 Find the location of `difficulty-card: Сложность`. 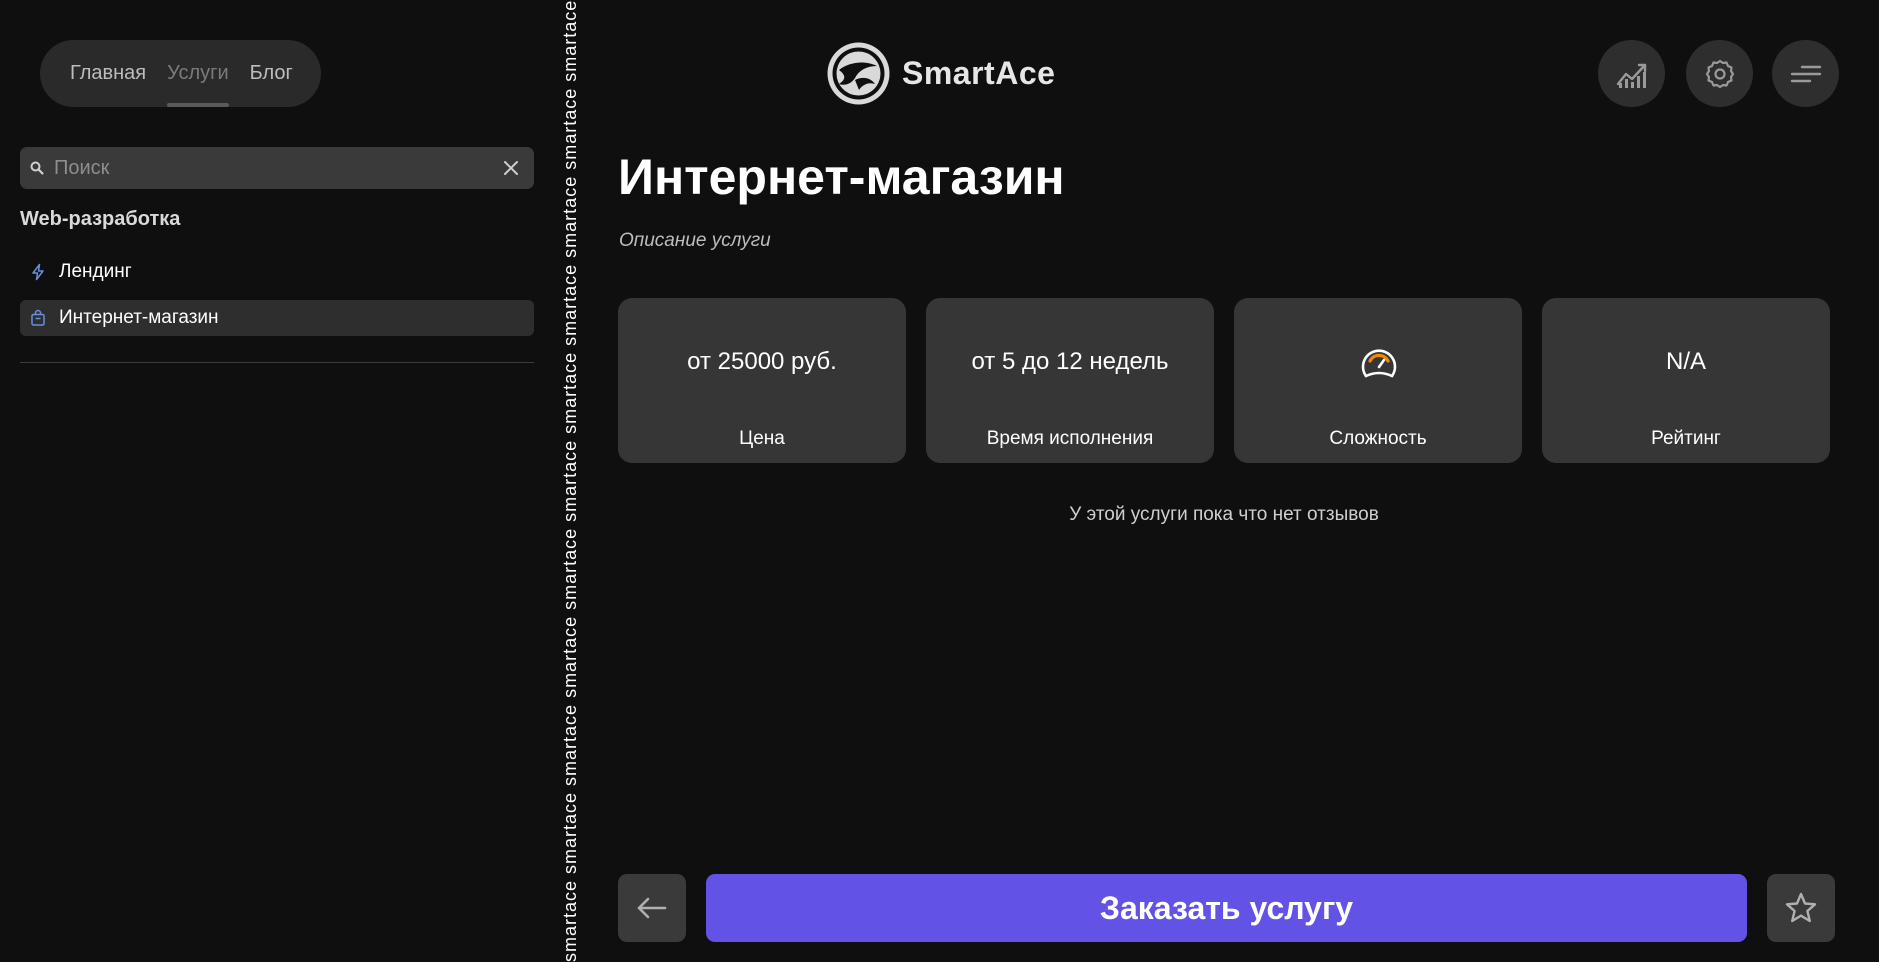

difficulty-card: Сложность is located at coordinates (1378, 380).